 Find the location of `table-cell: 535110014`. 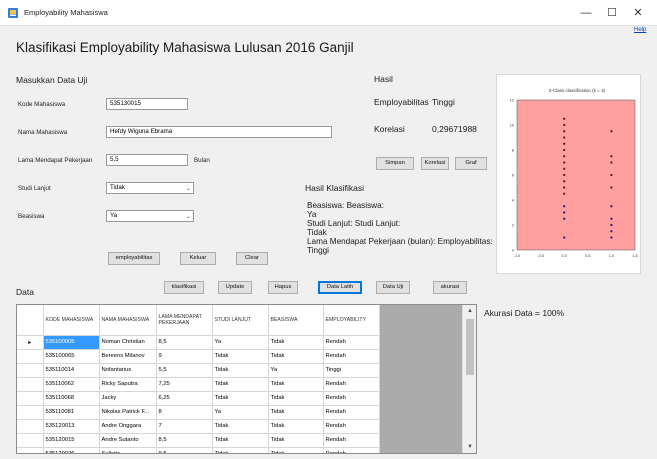

table-cell: 535110014 is located at coordinates (71, 370).